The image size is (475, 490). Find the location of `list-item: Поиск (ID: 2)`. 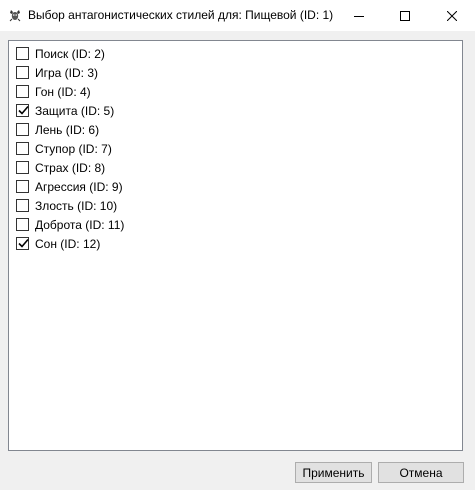

list-item: Поиск (ID: 2) is located at coordinates (60, 53).